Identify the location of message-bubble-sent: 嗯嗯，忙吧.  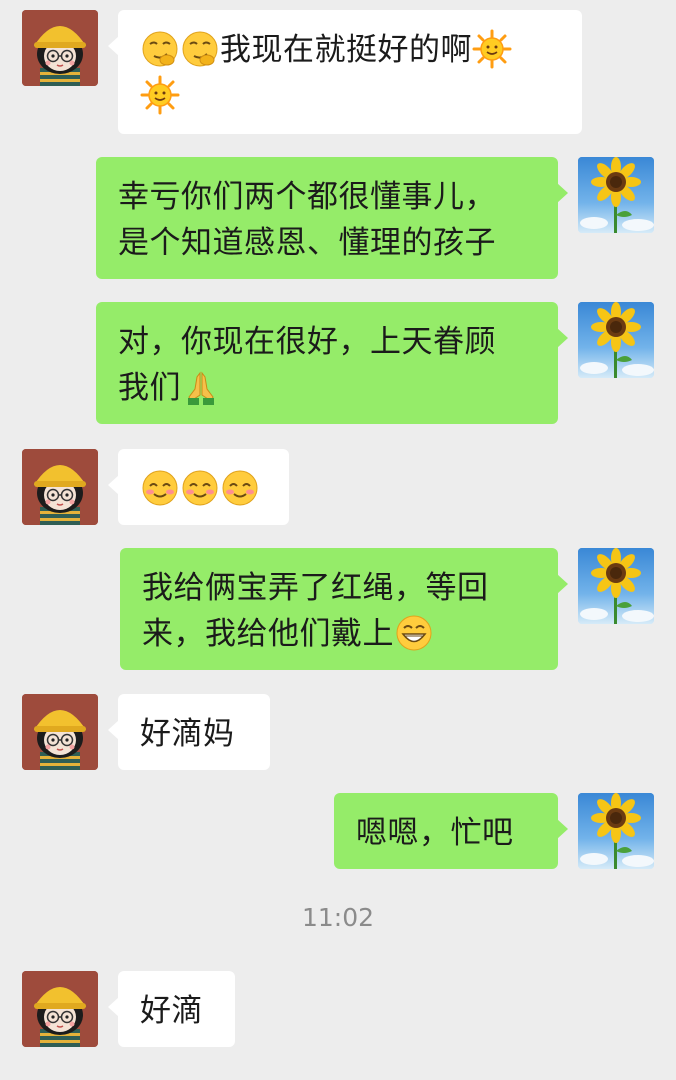
(451, 831).